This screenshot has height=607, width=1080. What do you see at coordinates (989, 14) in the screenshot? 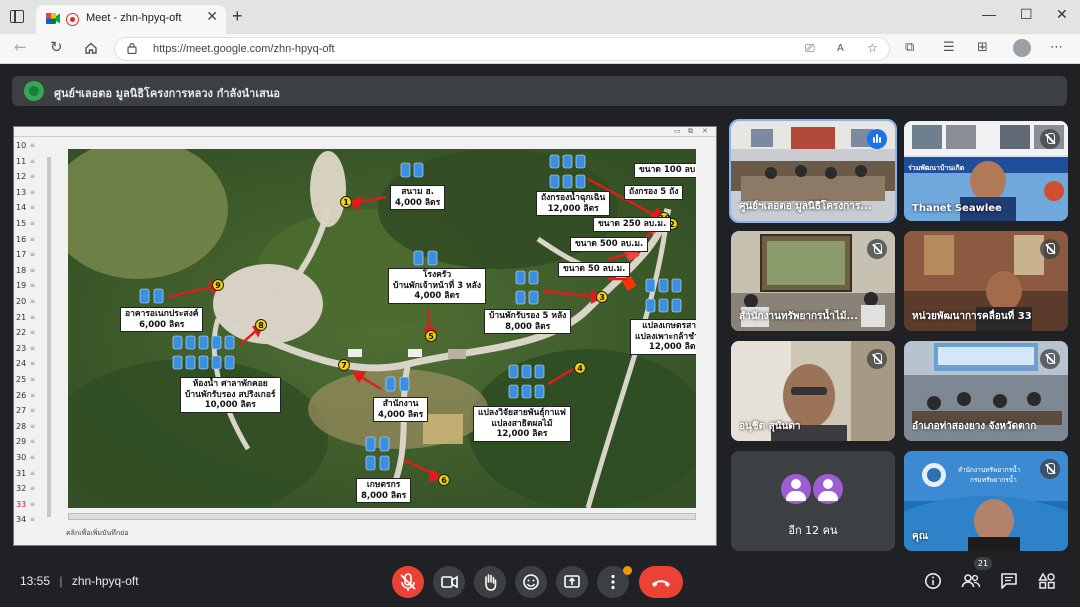
I see `minimize-icon: —` at bounding box center [989, 14].